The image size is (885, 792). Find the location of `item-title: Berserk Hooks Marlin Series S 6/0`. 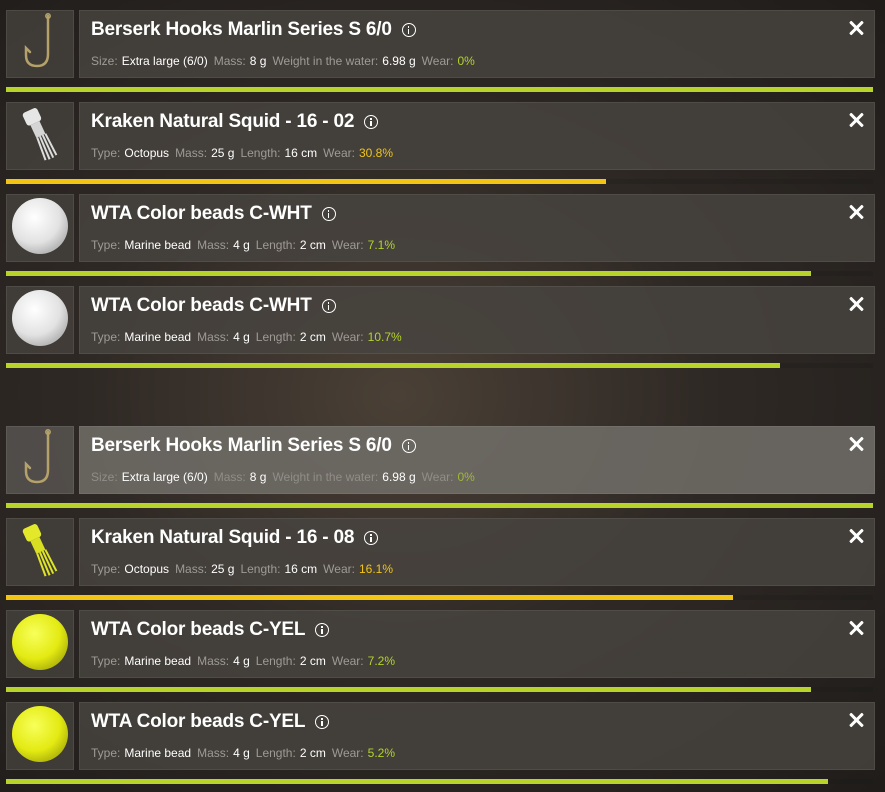

item-title: Berserk Hooks Marlin Series S 6/0 is located at coordinates (241, 29).